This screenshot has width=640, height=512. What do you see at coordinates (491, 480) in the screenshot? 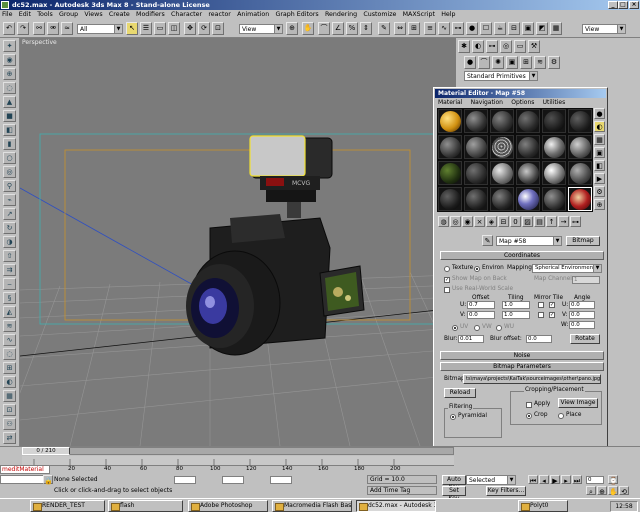
I see `key-mode-dropdown: Selected ▼` at bounding box center [491, 480].